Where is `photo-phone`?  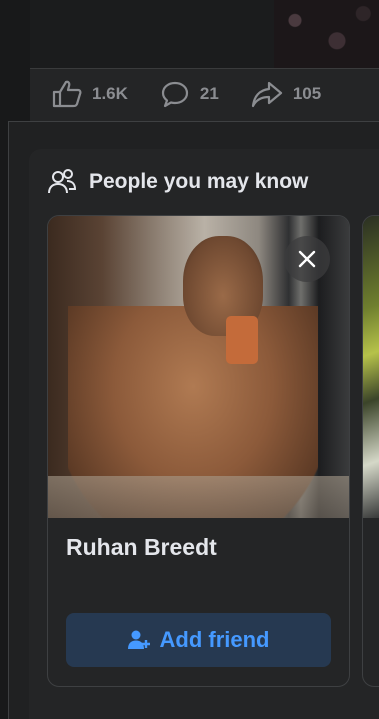
photo-phone is located at coordinates (242, 340).